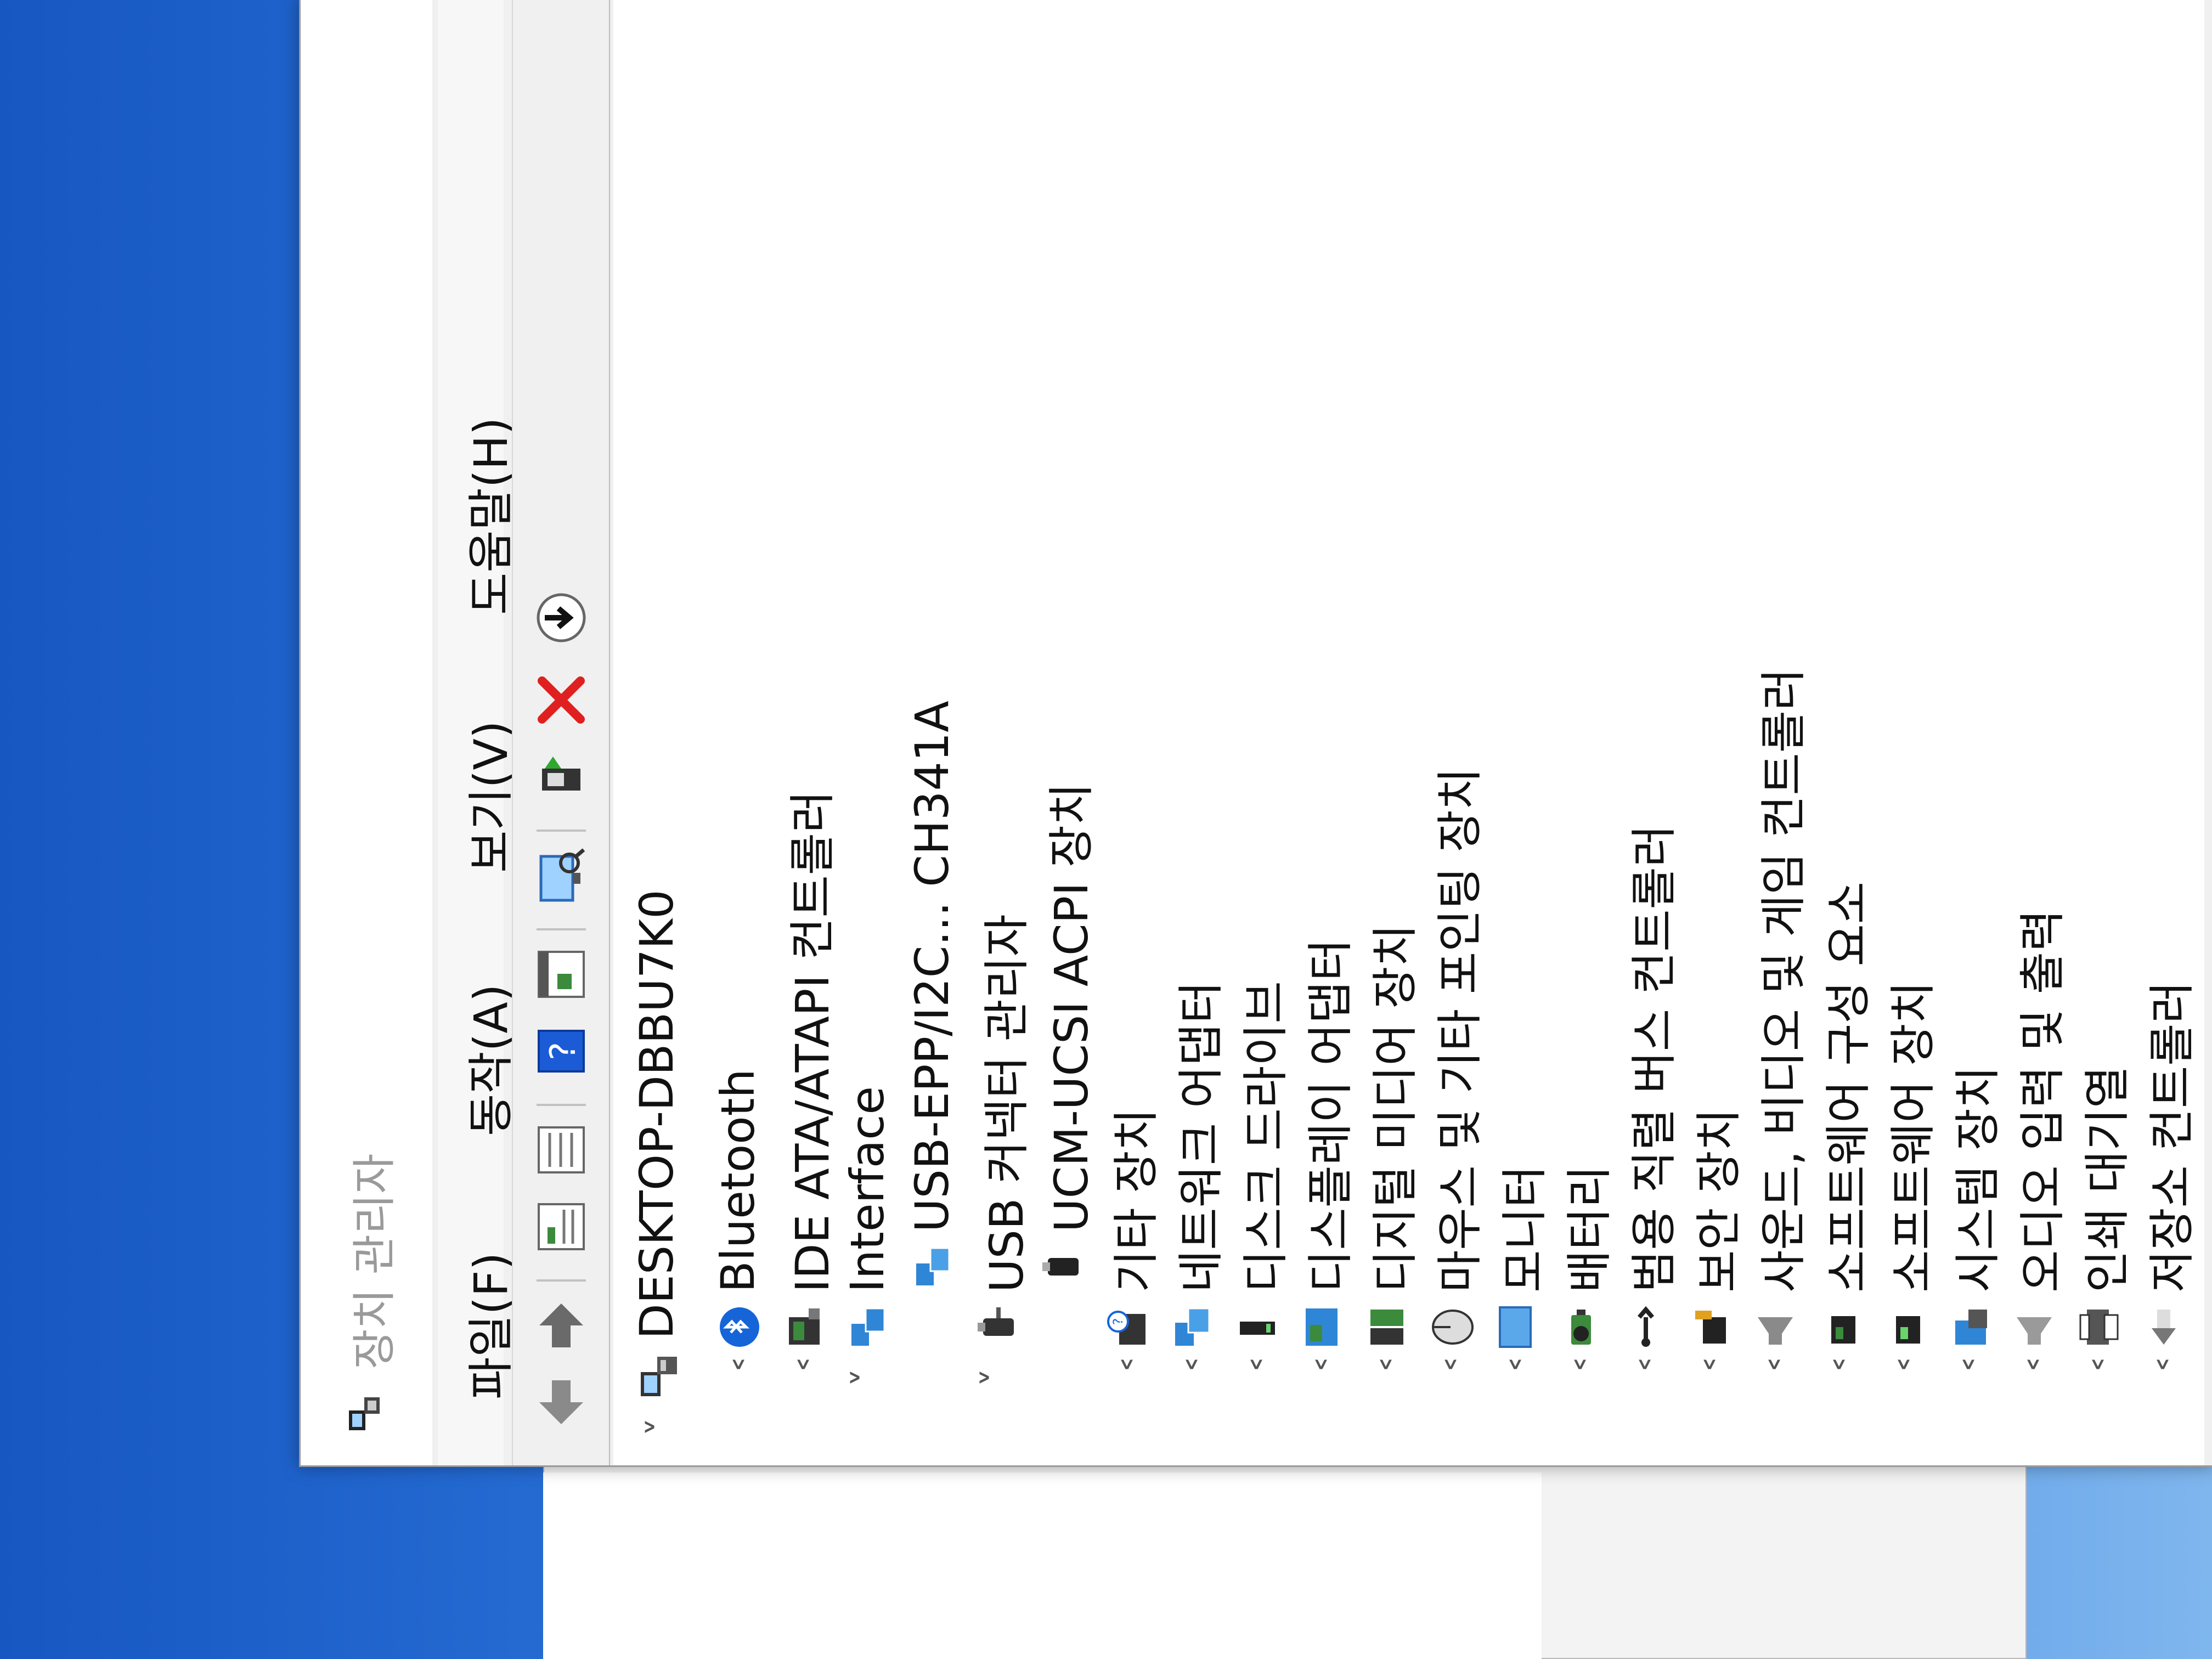 Image resolution: width=2212 pixels, height=1659 pixels. I want to click on tree-category-item: 기타 장치, so click(1132, 1200).